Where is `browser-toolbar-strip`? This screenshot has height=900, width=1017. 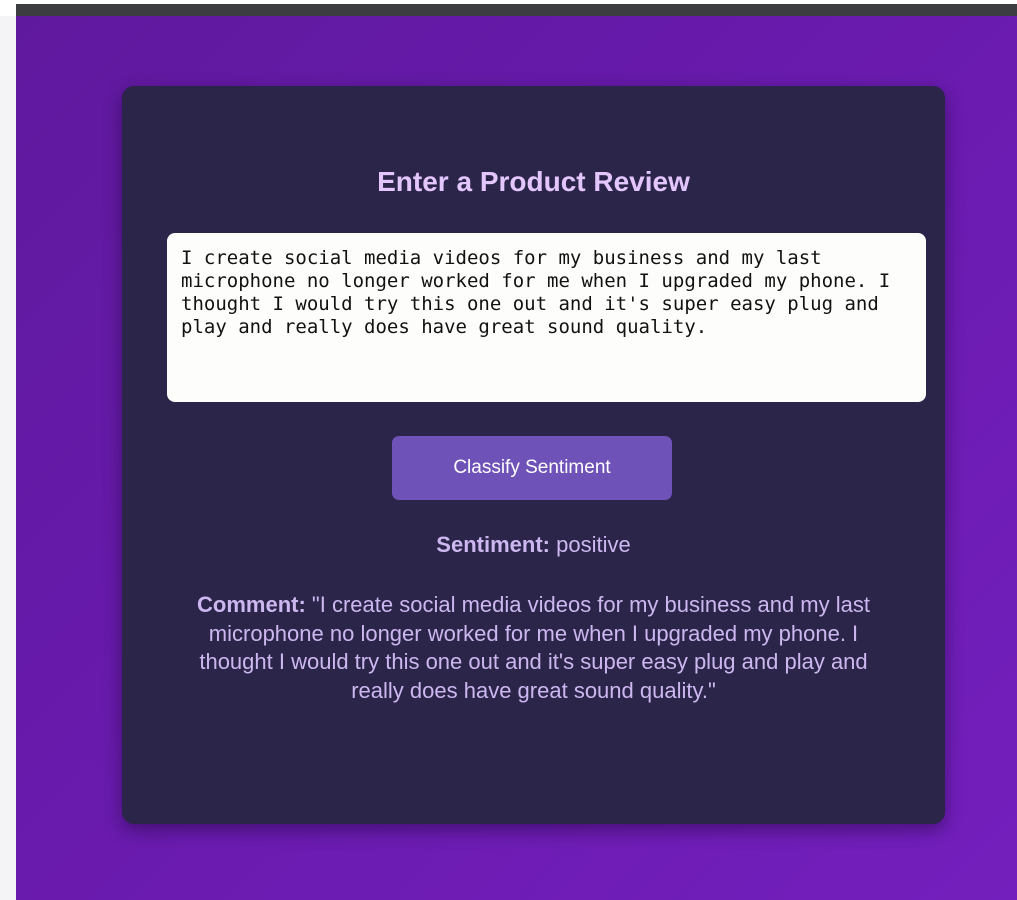
browser-toolbar-strip is located at coordinates (516, 10).